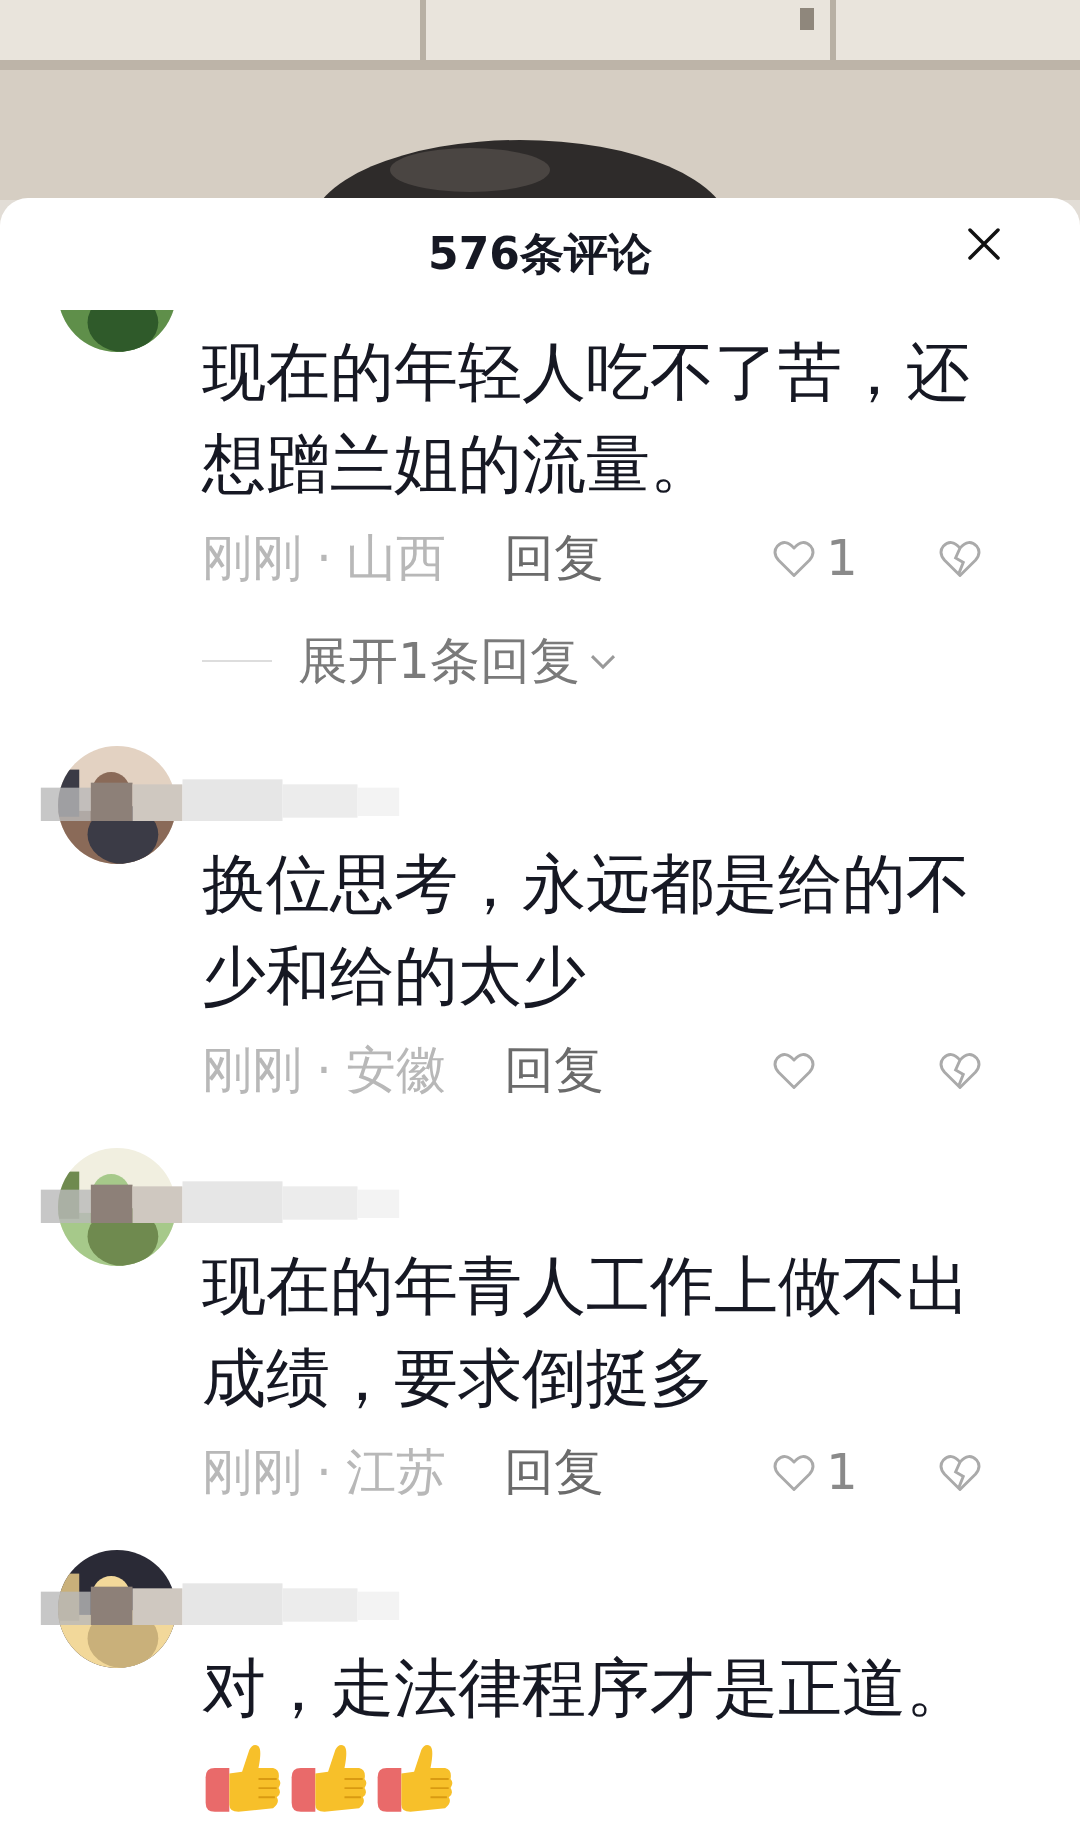 This screenshot has width=1080, height=1830. What do you see at coordinates (395, 558) in the screenshot?
I see `comment-location: 山西` at bounding box center [395, 558].